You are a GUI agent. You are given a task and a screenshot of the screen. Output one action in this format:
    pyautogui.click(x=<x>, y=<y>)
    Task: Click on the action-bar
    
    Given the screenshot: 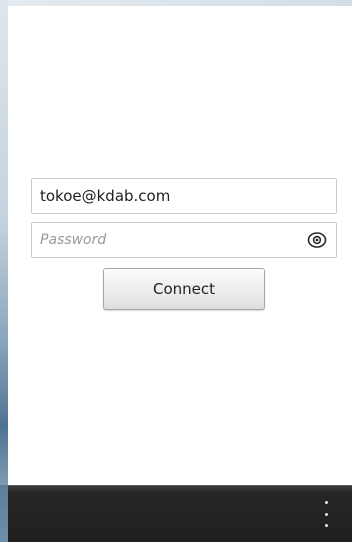 What is the action you would take?
    pyautogui.click(x=180, y=513)
    